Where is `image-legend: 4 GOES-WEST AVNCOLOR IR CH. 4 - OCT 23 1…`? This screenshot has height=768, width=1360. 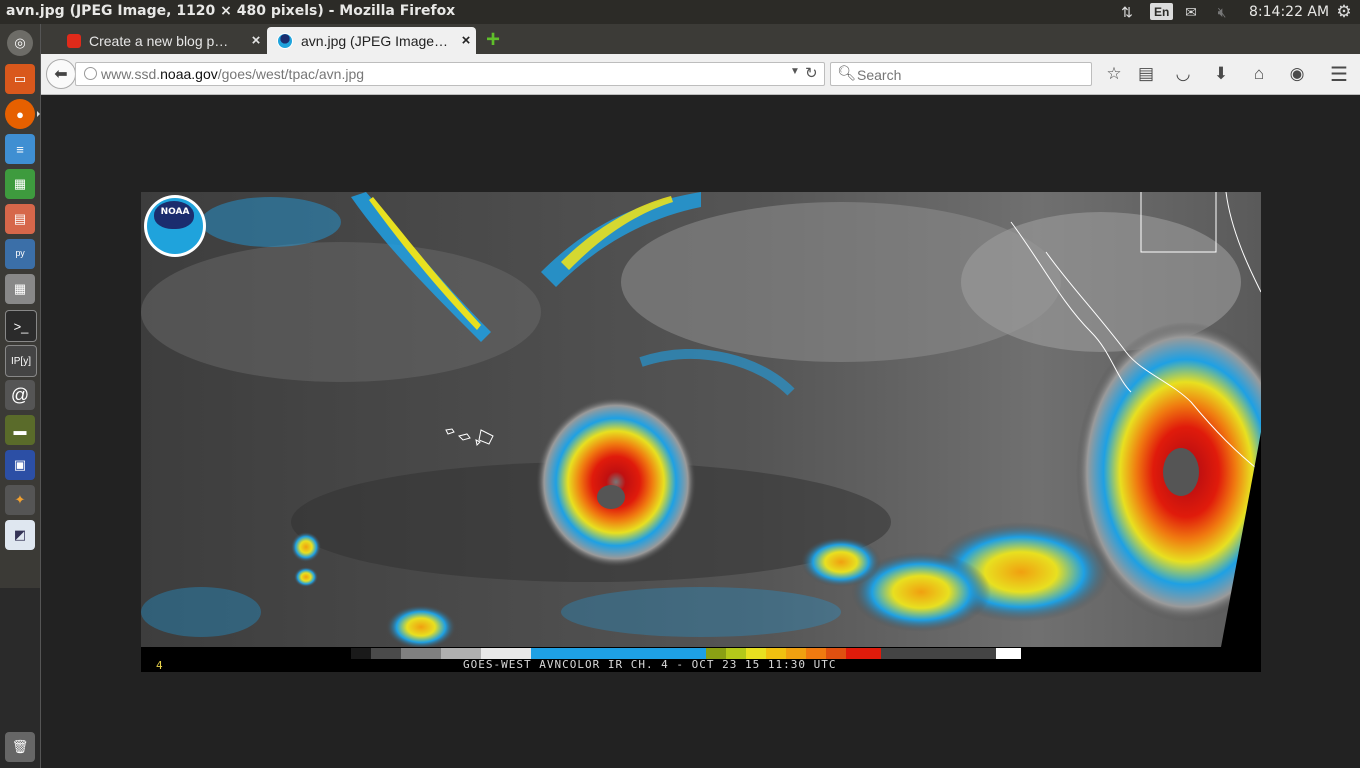
image-legend: 4 GOES-WEST AVNCOLOR IR CH. 4 - OCT 23 1… is located at coordinates (701, 659).